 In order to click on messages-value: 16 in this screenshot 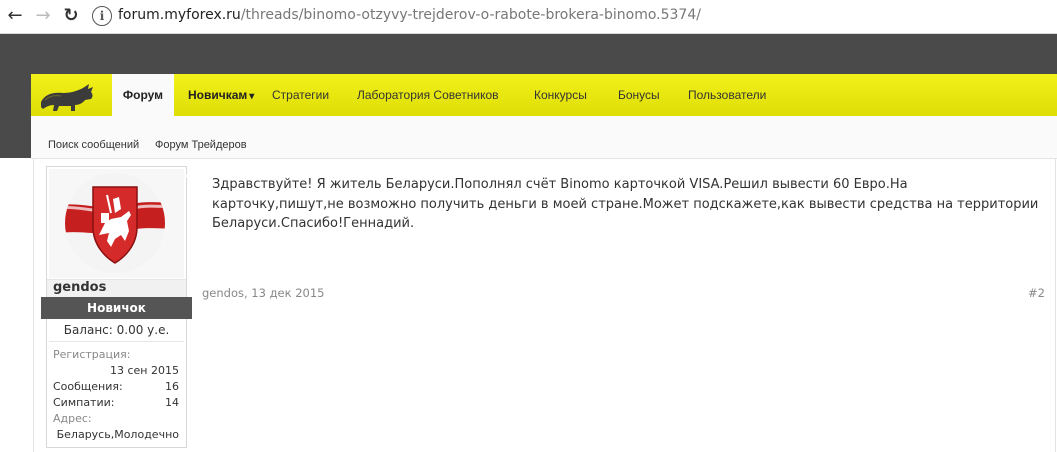, I will do `click(172, 386)`.